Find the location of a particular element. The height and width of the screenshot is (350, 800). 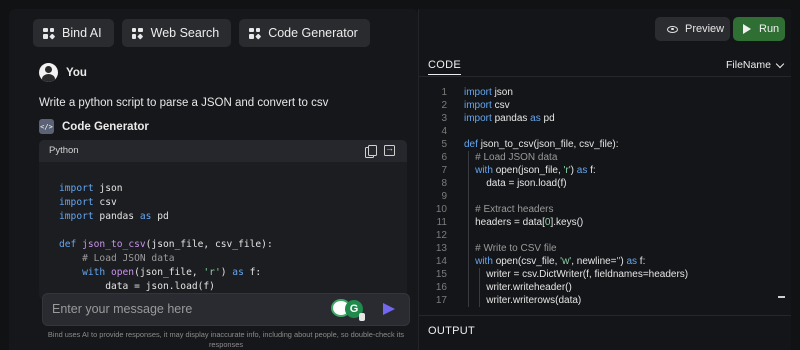

tab-code: CODE is located at coordinates (444, 67).